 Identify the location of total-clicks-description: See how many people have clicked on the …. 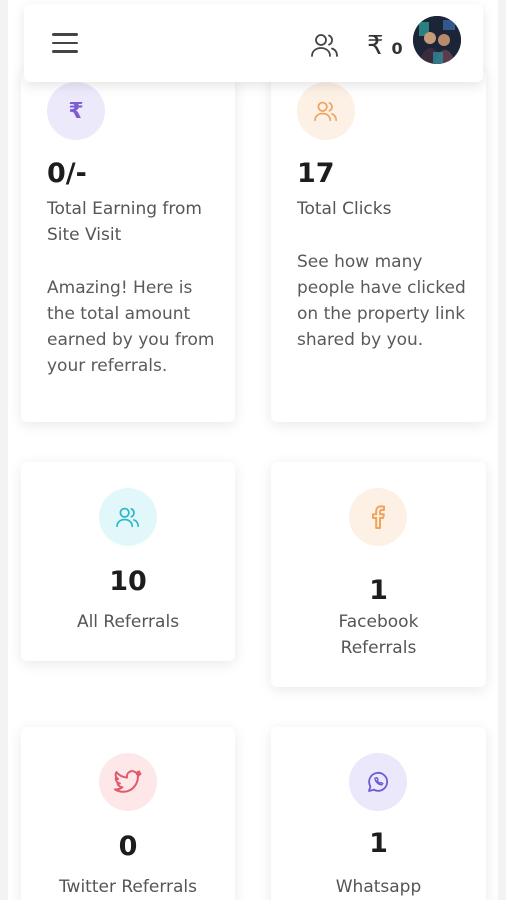
(381, 301).